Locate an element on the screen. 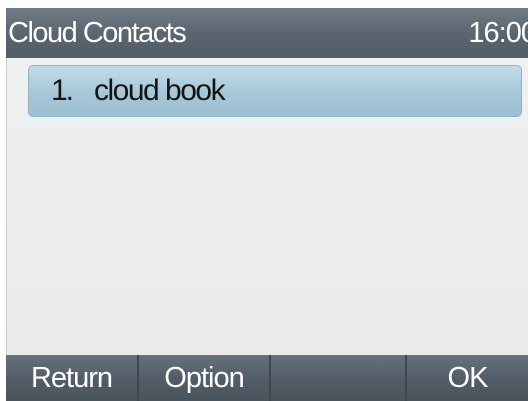  return-softkey: Return is located at coordinates (71, 378).